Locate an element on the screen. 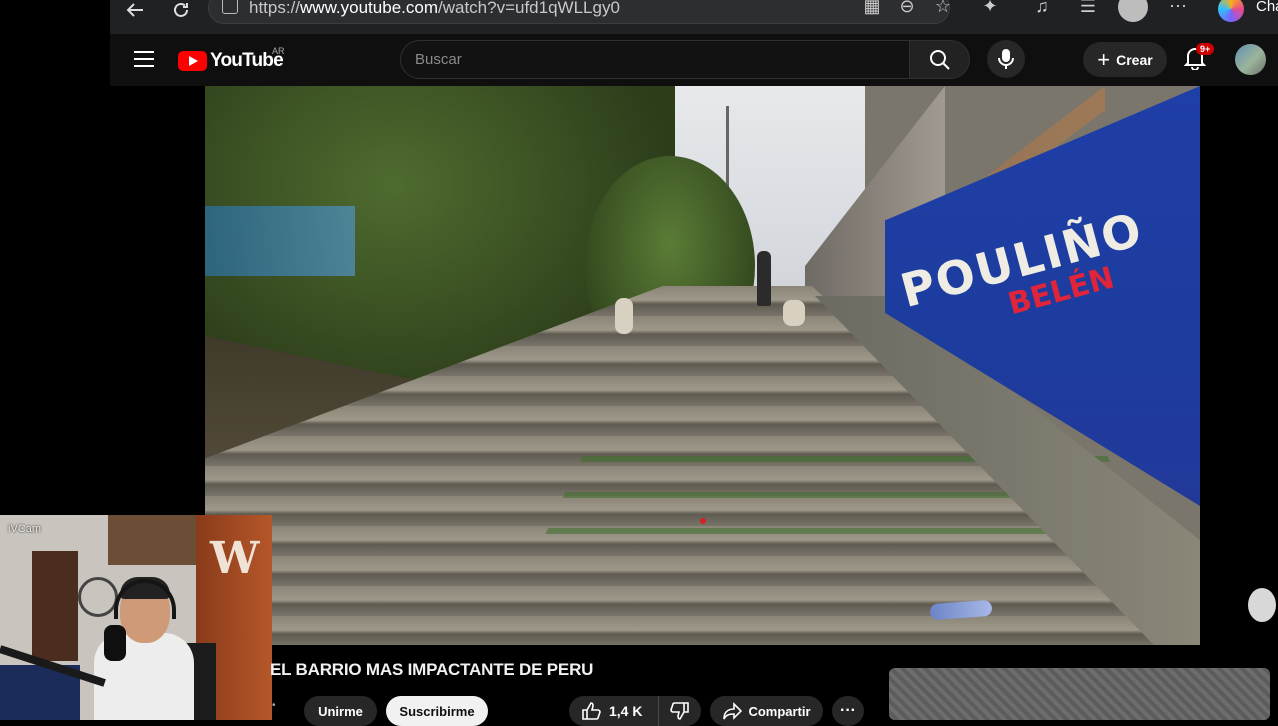  video-litter is located at coordinates (703, 521).